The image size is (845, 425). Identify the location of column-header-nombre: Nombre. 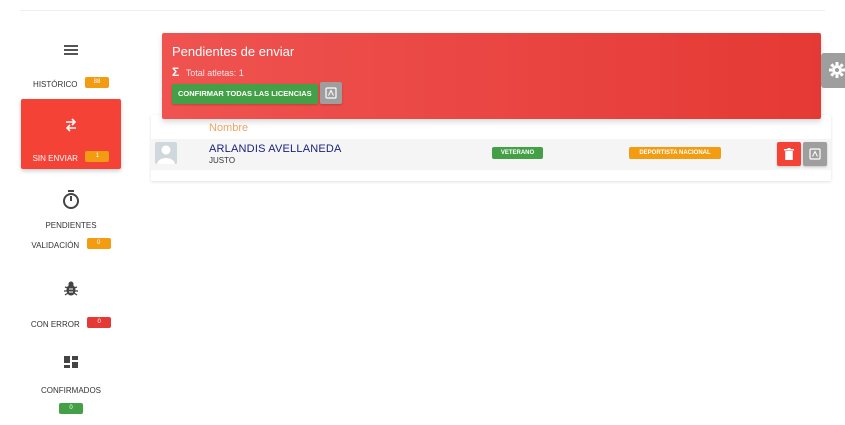
(229, 128).